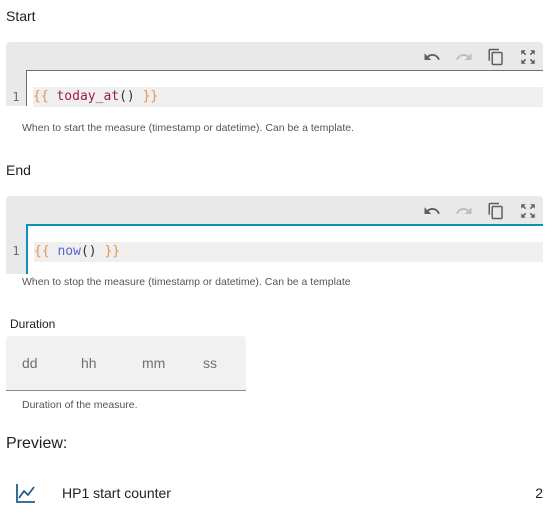 Image resolution: width=557 pixels, height=518 pixels. Describe the element at coordinates (33, 324) in the screenshot. I see `duration-label: Duration` at that location.